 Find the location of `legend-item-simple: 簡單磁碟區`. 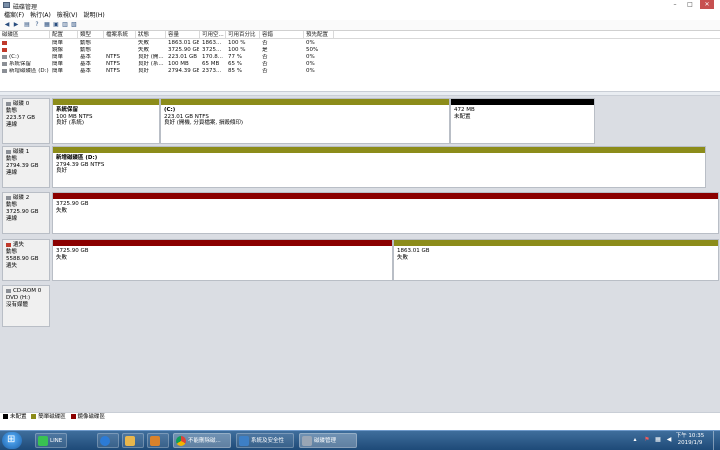

legend-item-simple: 簡單磁碟區 is located at coordinates (48, 417).